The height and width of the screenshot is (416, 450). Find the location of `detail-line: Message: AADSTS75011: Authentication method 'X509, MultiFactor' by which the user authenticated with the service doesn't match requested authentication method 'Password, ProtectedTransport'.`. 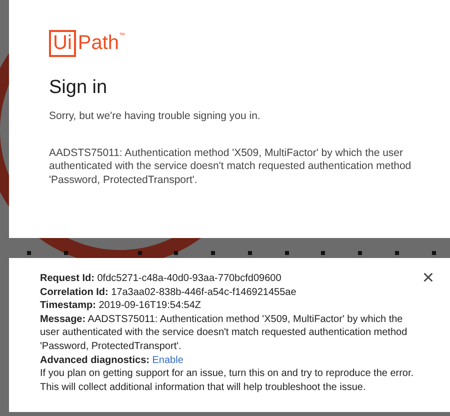

detail-line: Message: AADSTS75011: Authentication method 'X509, MultiFactor' by which the user authenticated with the service doesn't match requested authentication method 'Password, ProtectedTransport'. is located at coordinates (224, 333).